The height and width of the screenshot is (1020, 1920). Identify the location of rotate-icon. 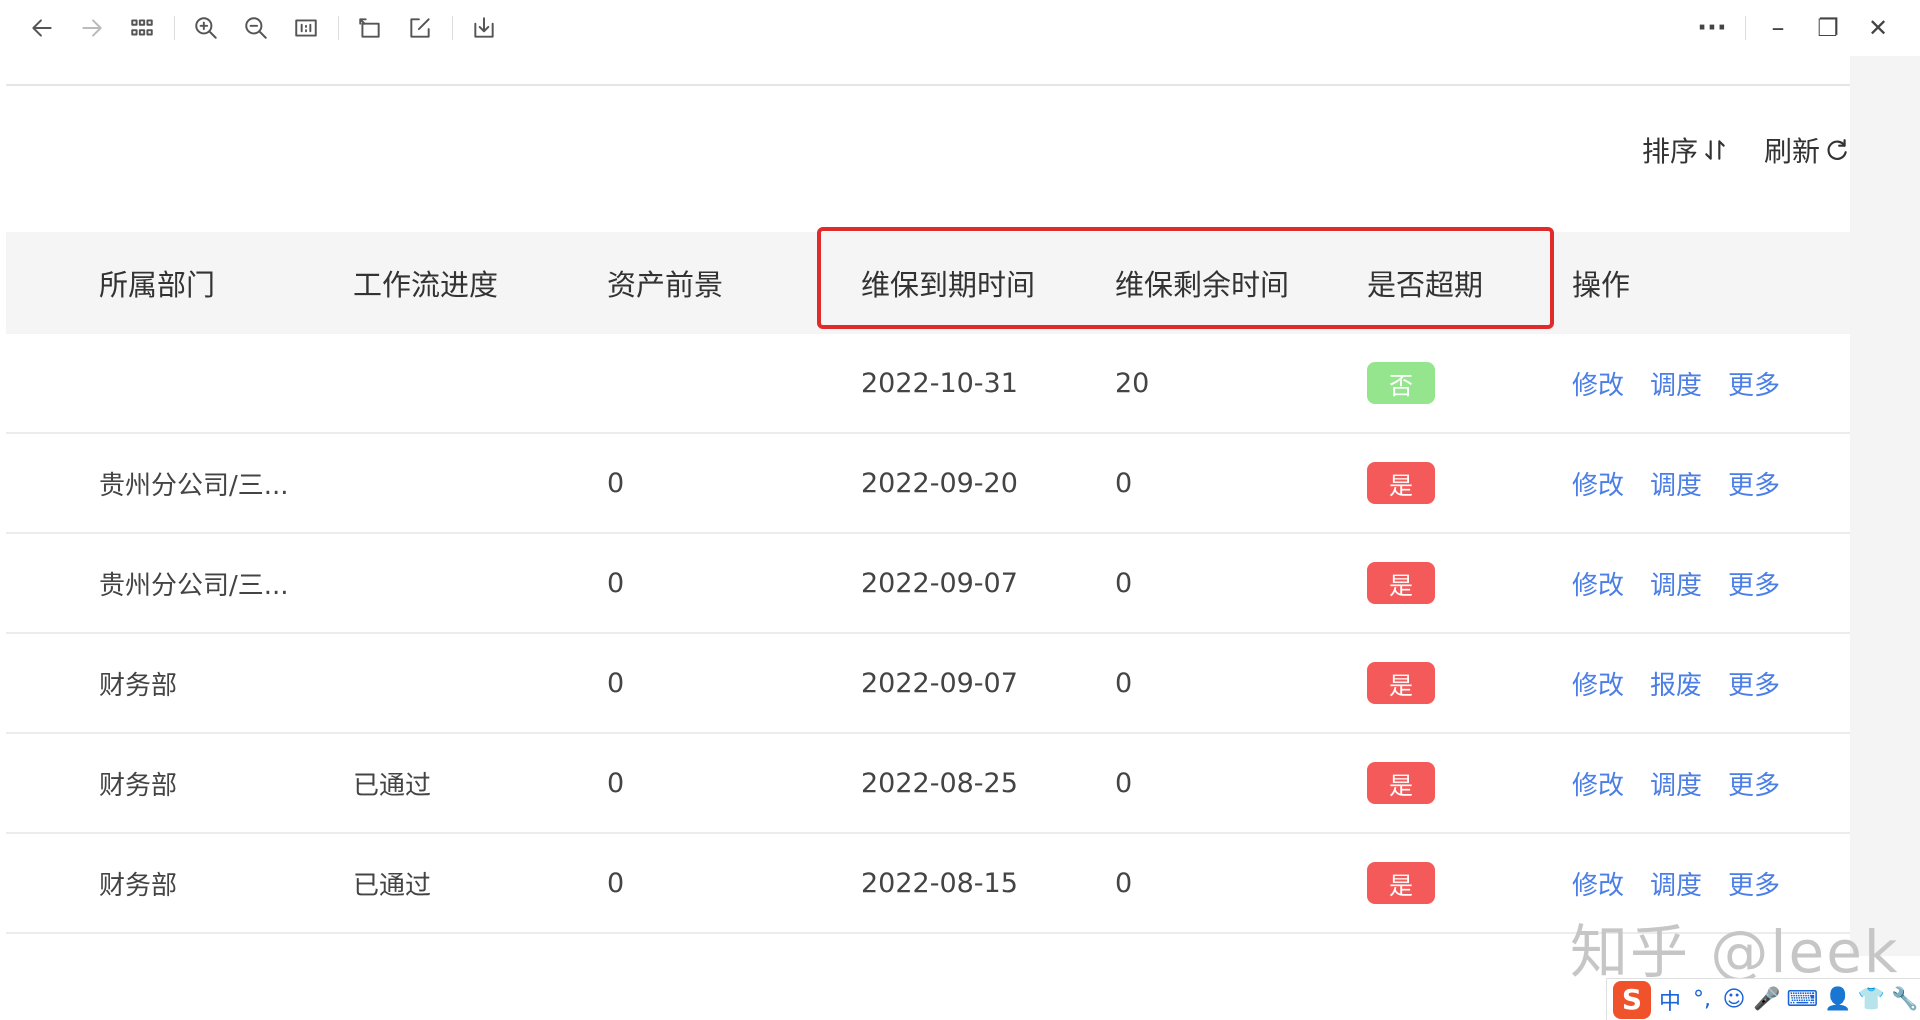
(370, 28).